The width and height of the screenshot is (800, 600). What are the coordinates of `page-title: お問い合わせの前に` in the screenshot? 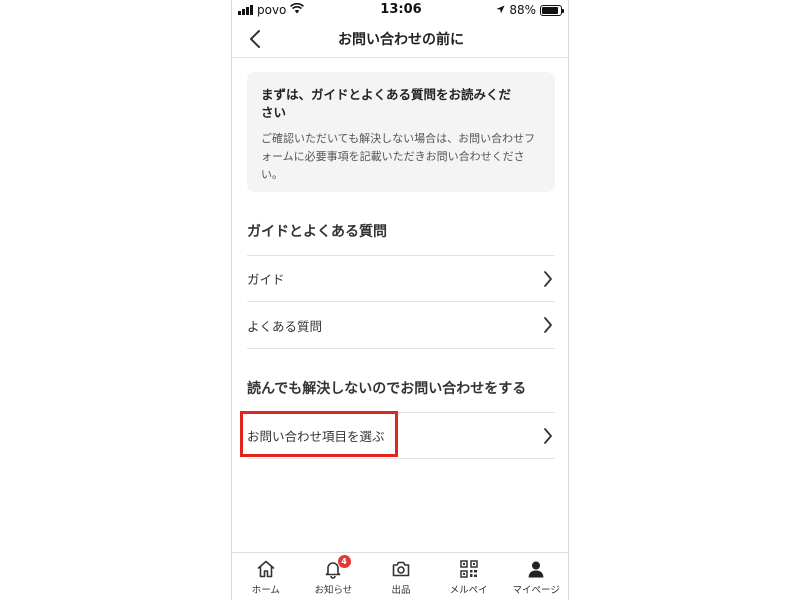 It's located at (401, 40).